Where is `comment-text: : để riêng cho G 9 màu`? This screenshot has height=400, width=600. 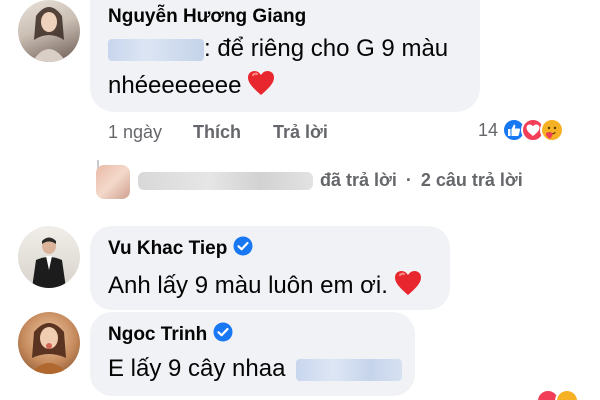 comment-text: : để riêng cho G 9 màu is located at coordinates (278, 49).